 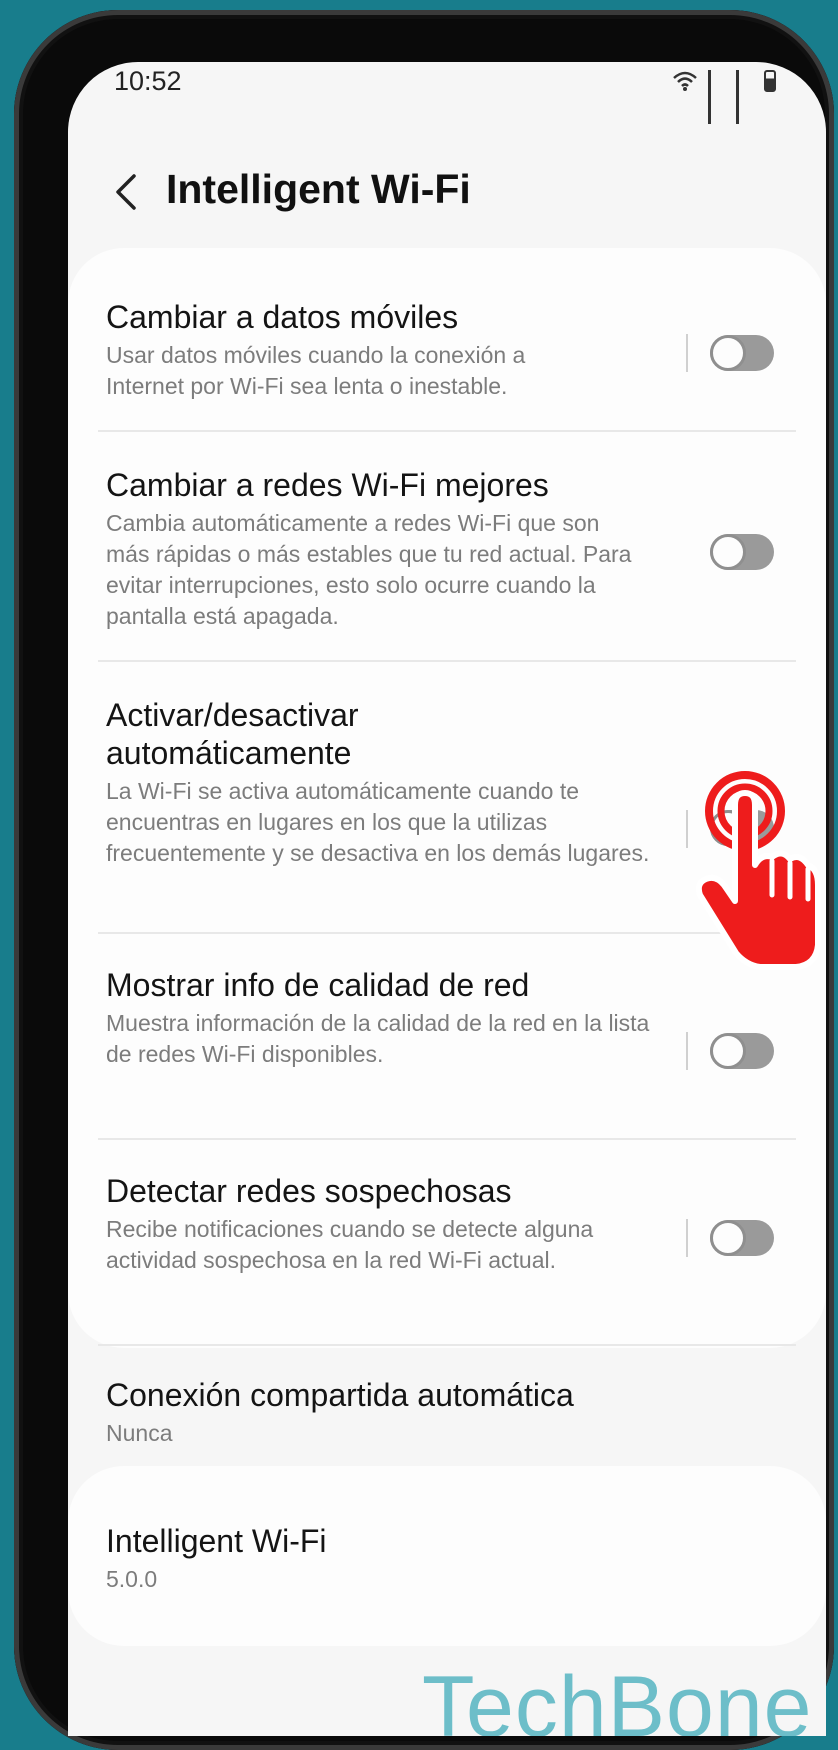 I want to click on tap-hand-icon, so click(x=758, y=870).